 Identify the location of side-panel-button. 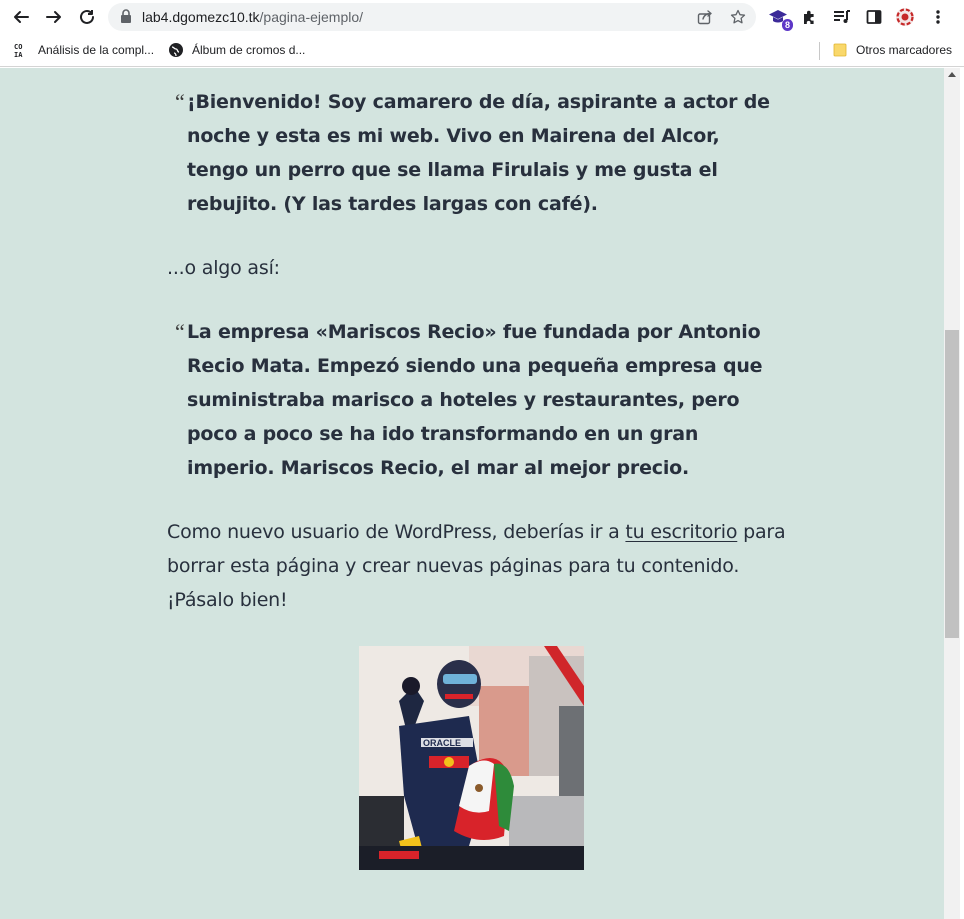
(874, 17).